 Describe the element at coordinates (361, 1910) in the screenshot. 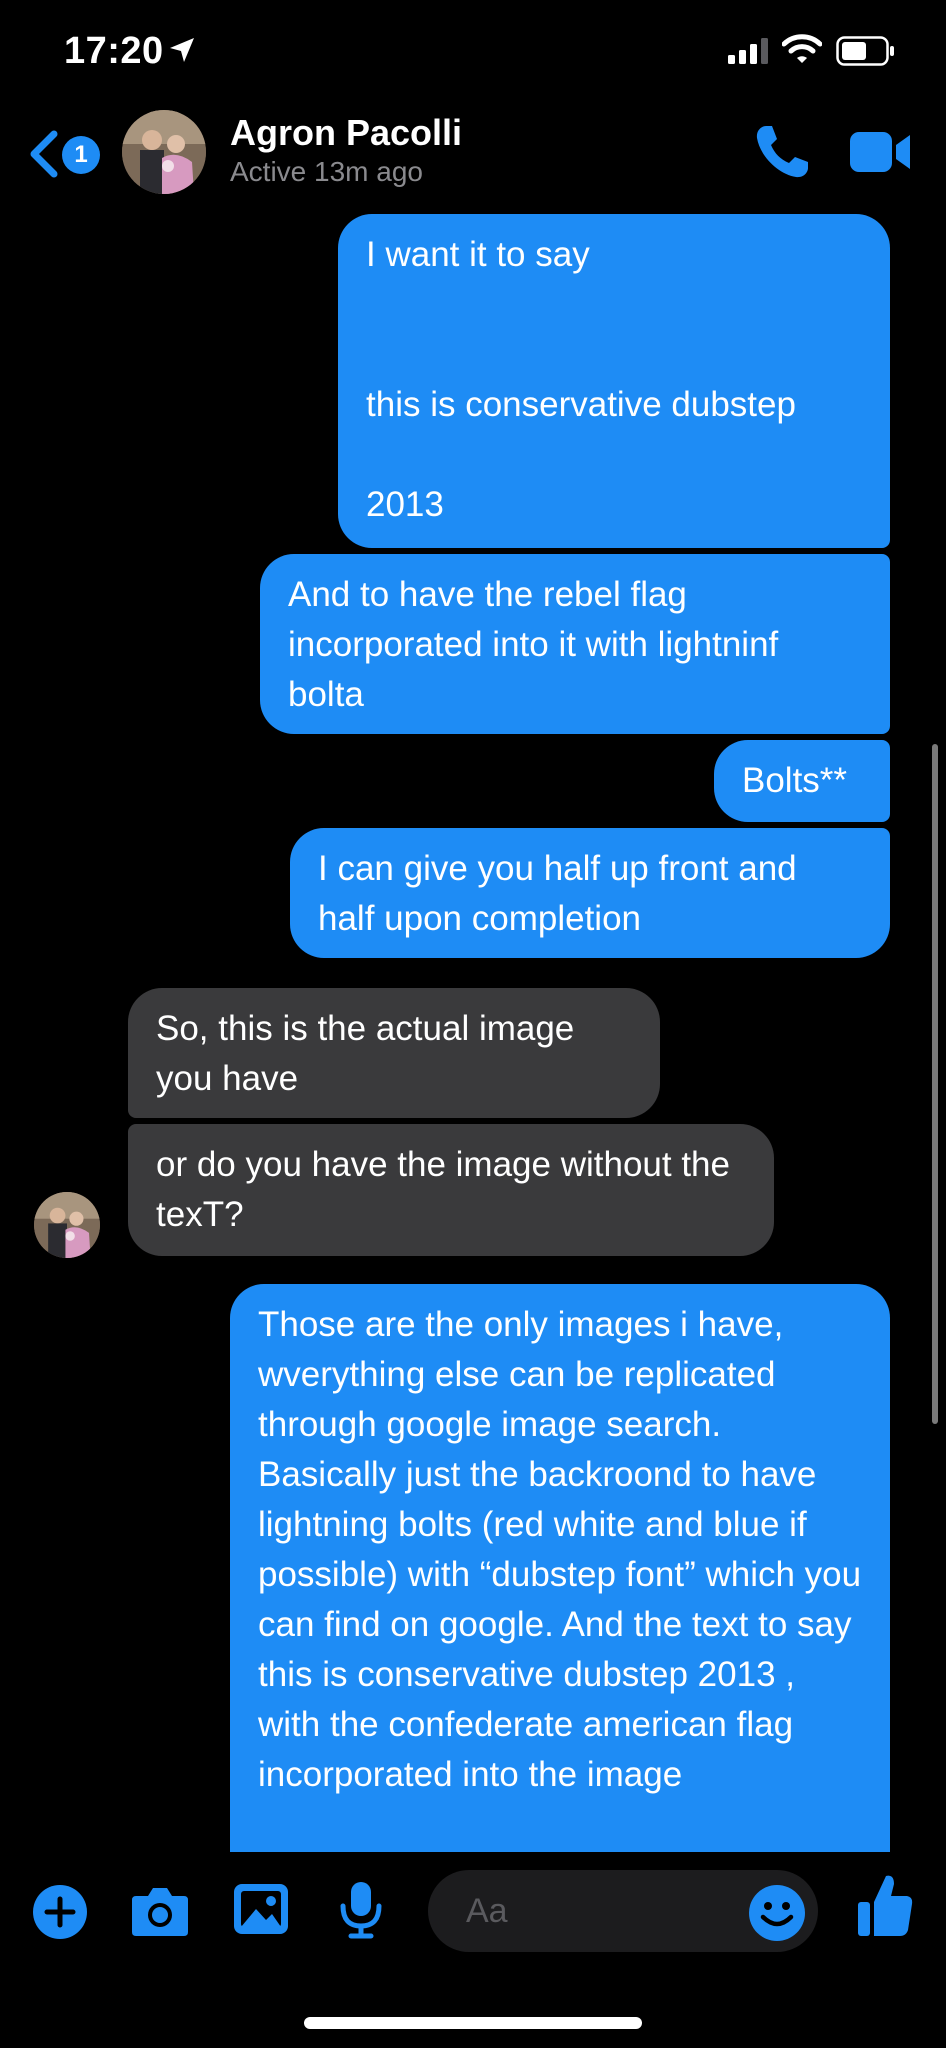

I see `microphone-icon` at that location.